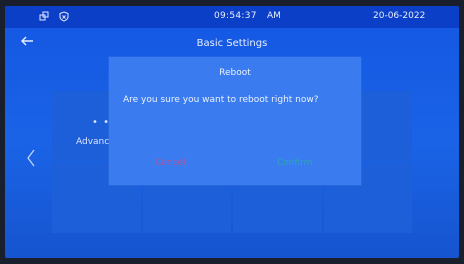 Image resolution: width=464 pixels, height=264 pixels. I want to click on status-bar: 09:54:37 AM 20-06-2022, so click(232, 17).